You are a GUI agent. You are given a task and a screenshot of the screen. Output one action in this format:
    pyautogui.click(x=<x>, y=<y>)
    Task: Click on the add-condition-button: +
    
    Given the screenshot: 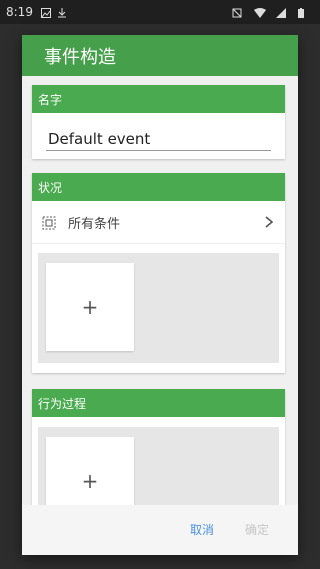 What is the action you would take?
    pyautogui.click(x=90, y=307)
    